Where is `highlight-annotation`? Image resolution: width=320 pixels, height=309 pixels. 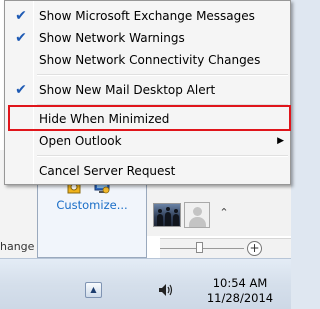 highlight-annotation is located at coordinates (149, 118).